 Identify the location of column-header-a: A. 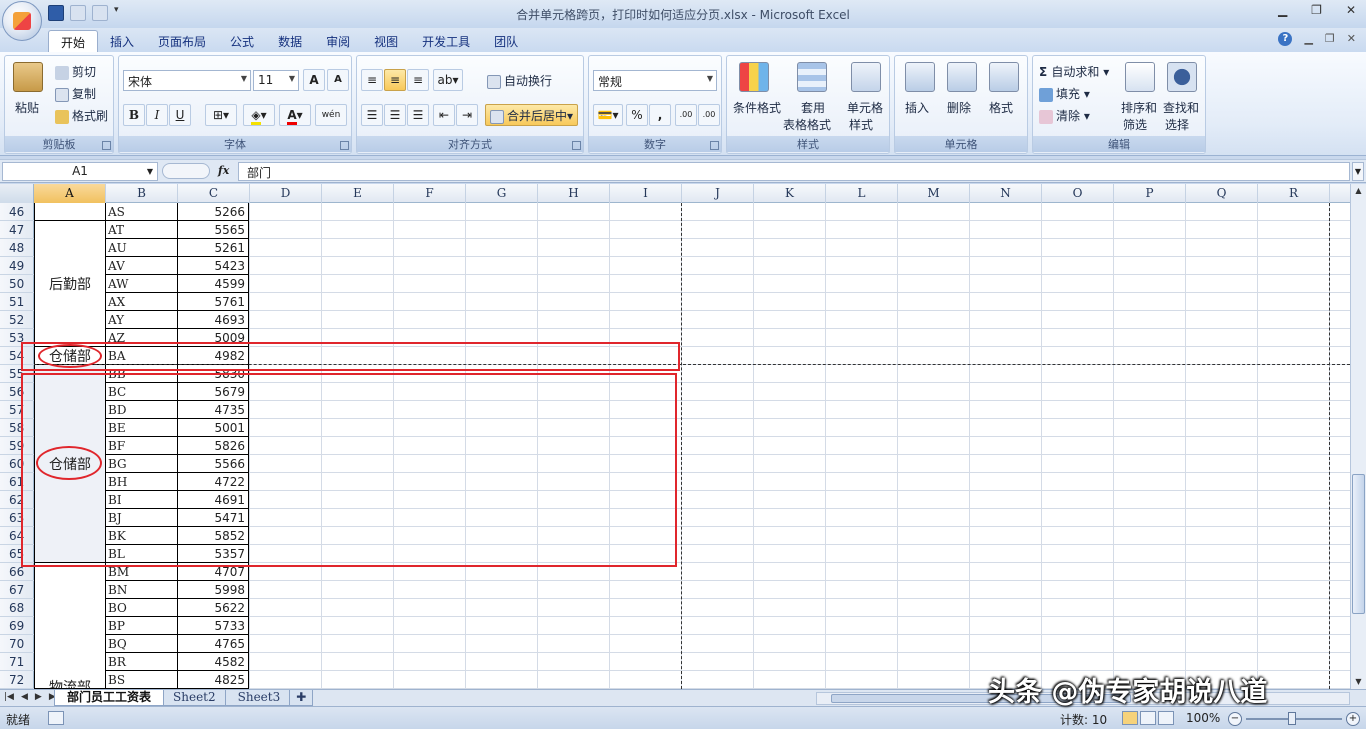
(70, 193).